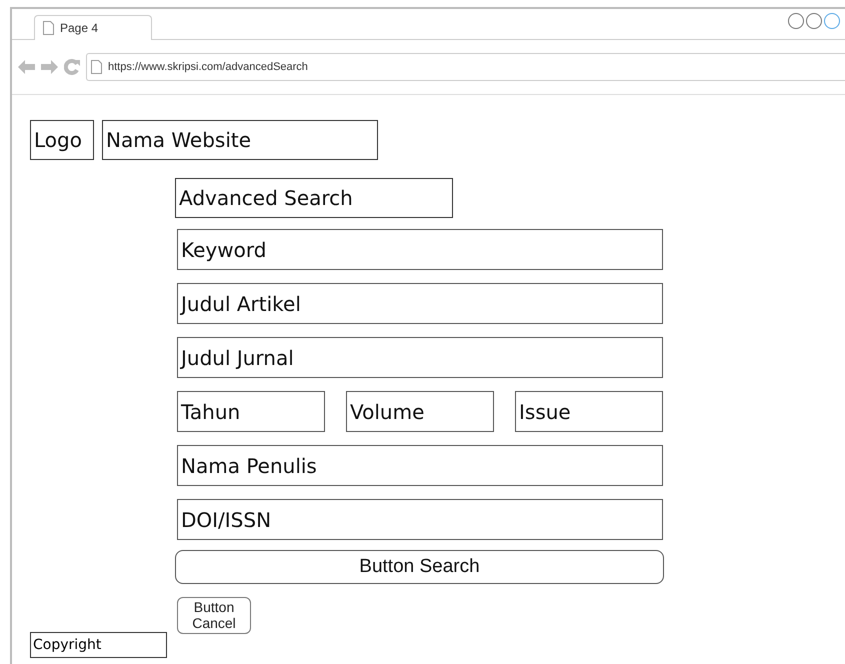 The image size is (845, 664). Describe the element at coordinates (62, 140) in the screenshot. I see `logo: Logo` at that location.